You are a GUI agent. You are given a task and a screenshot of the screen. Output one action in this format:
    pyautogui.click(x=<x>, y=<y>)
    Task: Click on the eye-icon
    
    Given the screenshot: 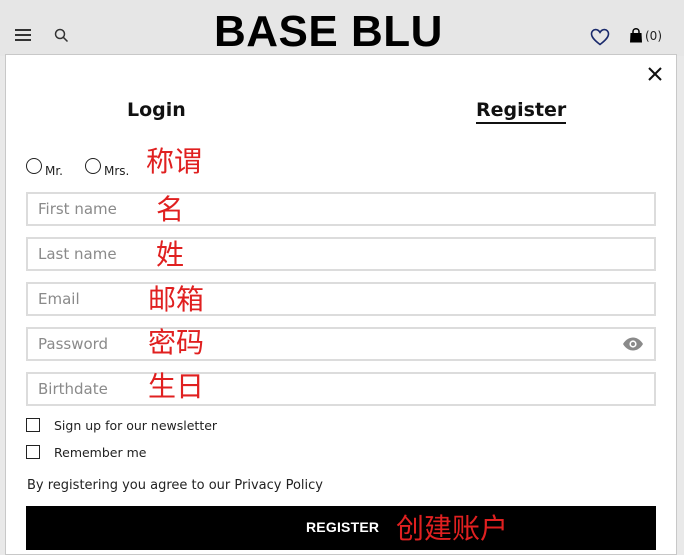 What is the action you would take?
    pyautogui.click(x=633, y=344)
    